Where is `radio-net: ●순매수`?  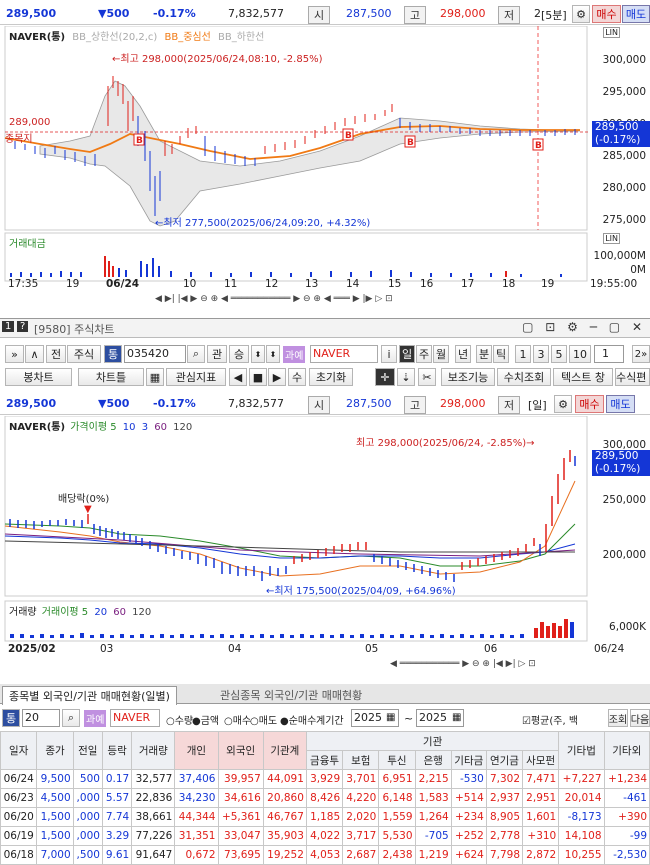
radio-net: ●순매수 is located at coordinates (298, 719).